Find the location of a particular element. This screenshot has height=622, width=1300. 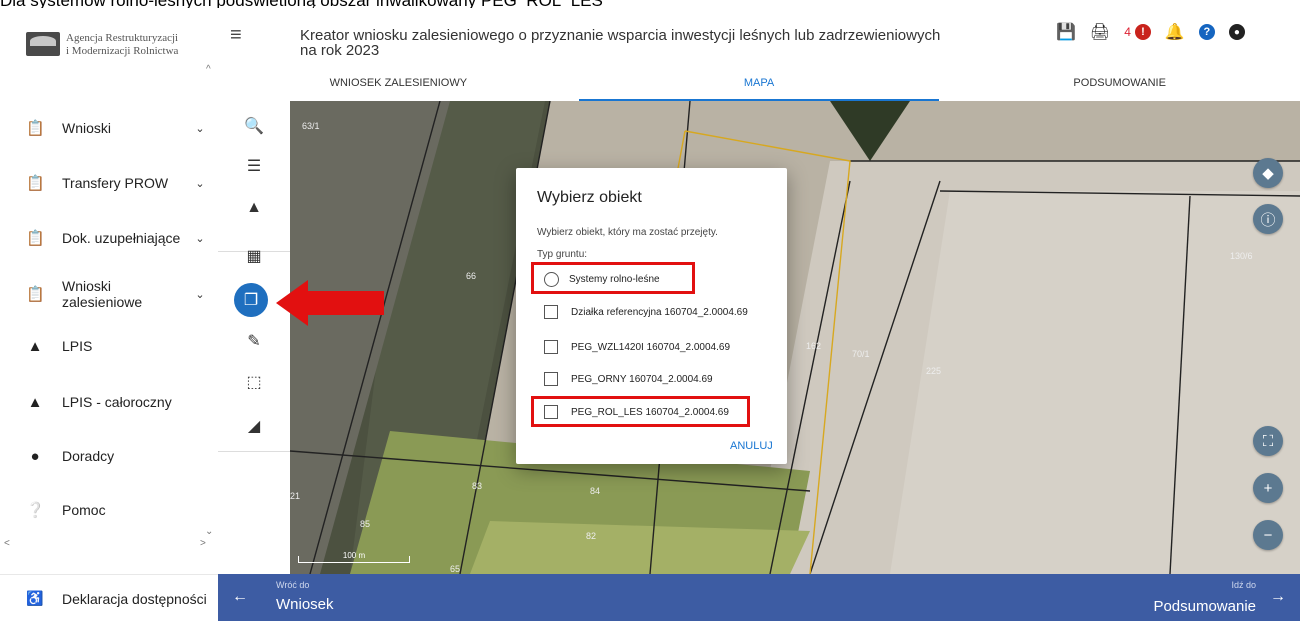

tab-mapa: MAPA is located at coordinates (759, 87).